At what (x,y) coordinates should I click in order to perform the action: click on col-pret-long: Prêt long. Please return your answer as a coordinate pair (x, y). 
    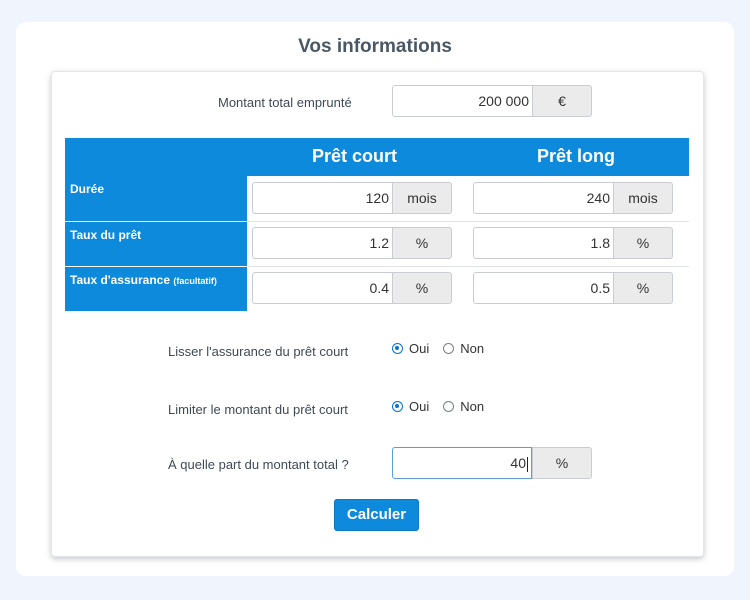
    Looking at the image, I should click on (576, 156).